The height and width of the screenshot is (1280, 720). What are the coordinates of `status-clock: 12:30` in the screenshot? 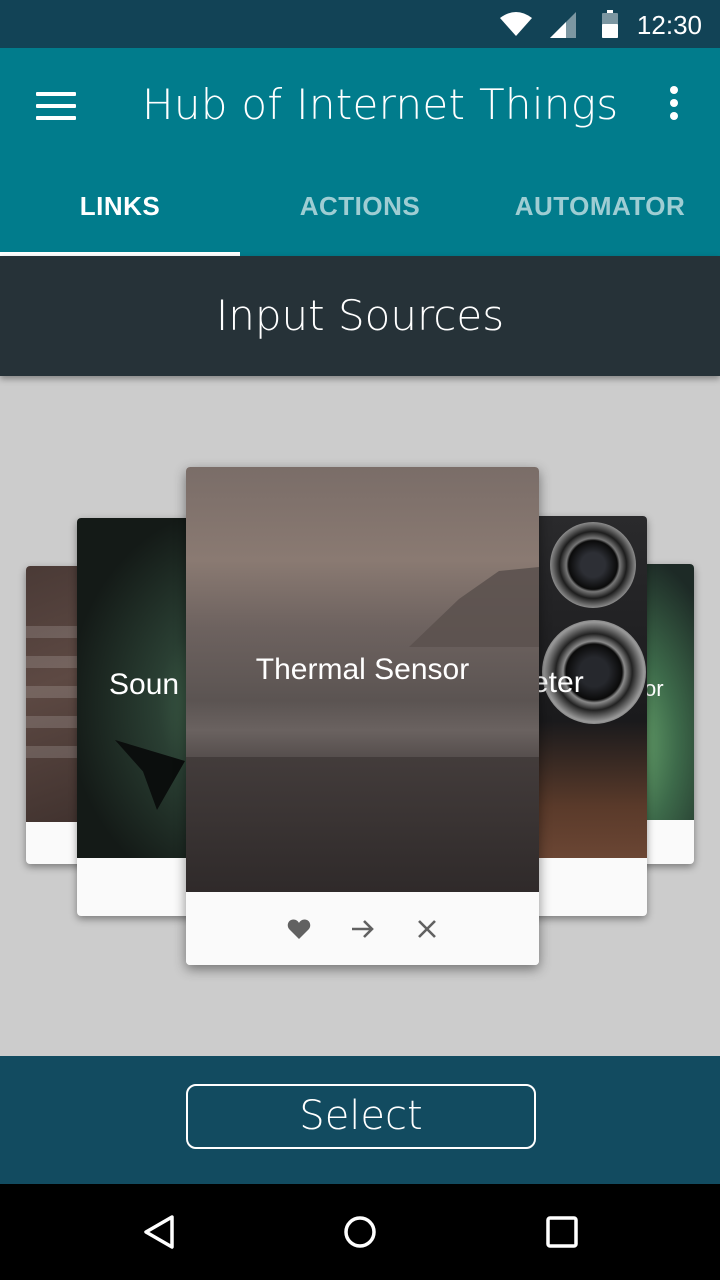 It's located at (669, 25).